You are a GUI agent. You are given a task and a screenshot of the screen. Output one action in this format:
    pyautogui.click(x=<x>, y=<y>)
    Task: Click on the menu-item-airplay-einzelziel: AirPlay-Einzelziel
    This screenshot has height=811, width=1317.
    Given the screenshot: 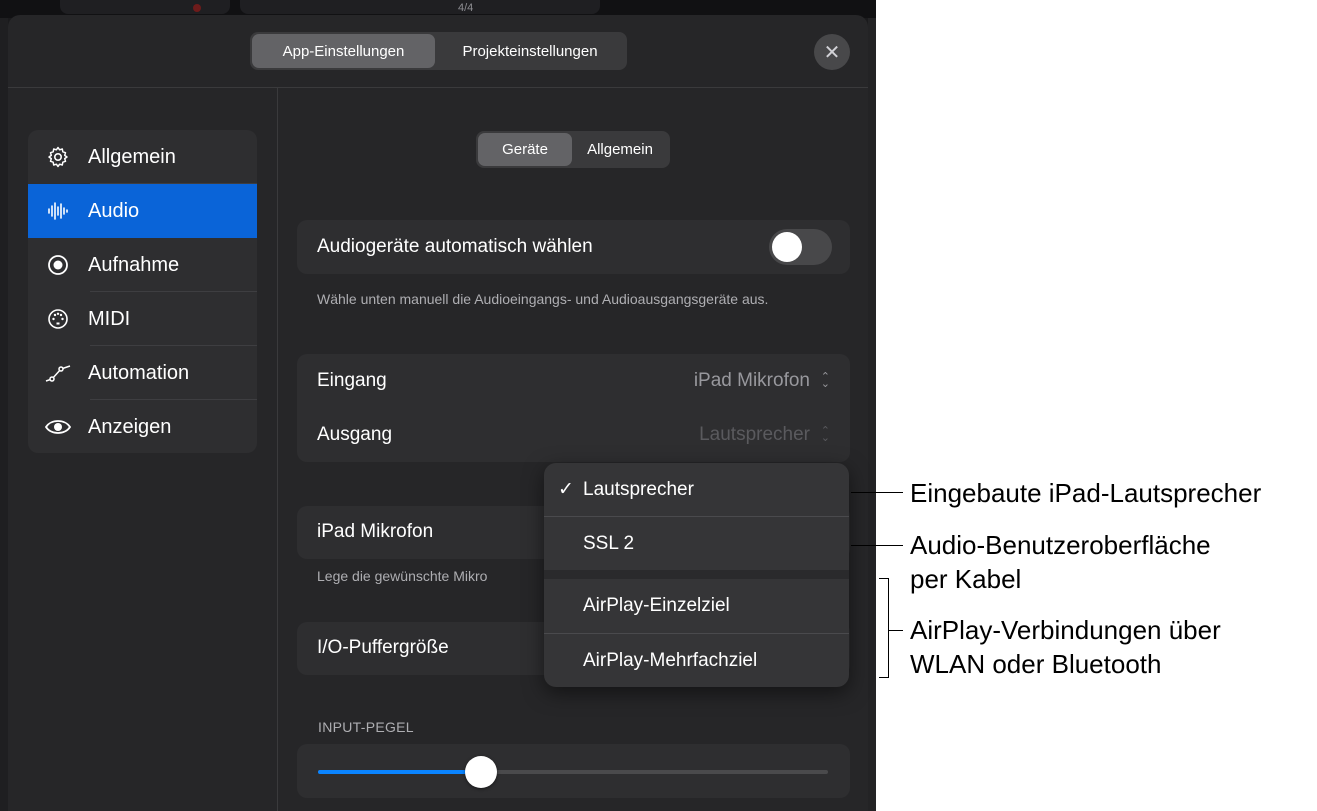 What is the action you would take?
    pyautogui.click(x=696, y=605)
    